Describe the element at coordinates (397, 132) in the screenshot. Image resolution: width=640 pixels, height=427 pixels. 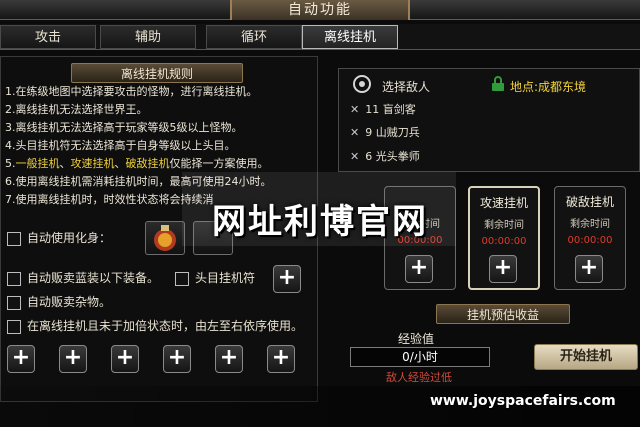
I see `enemy-name: 山贼刀兵` at that location.